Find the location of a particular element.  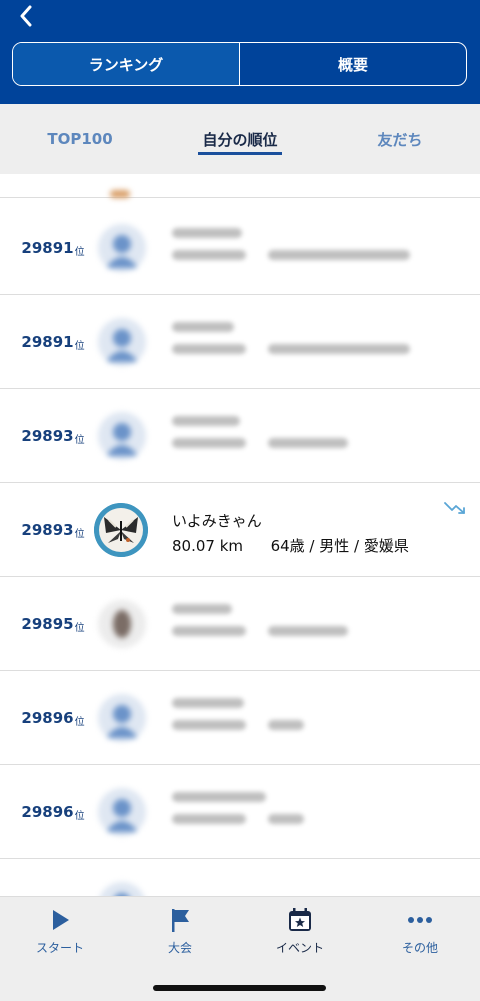

butterfly-photo-icon is located at coordinates (121, 530).